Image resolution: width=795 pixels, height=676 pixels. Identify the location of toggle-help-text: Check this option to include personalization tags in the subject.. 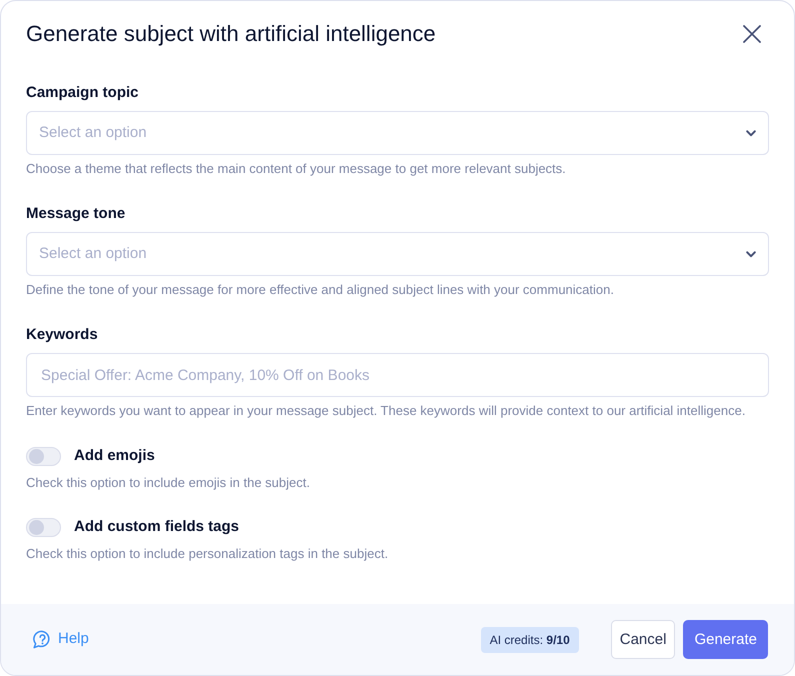
(208, 554).